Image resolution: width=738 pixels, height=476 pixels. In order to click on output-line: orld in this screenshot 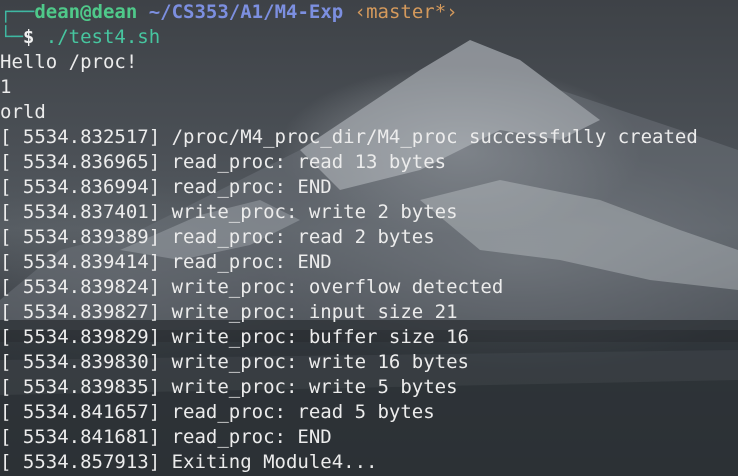, I will do `click(23, 112)`.